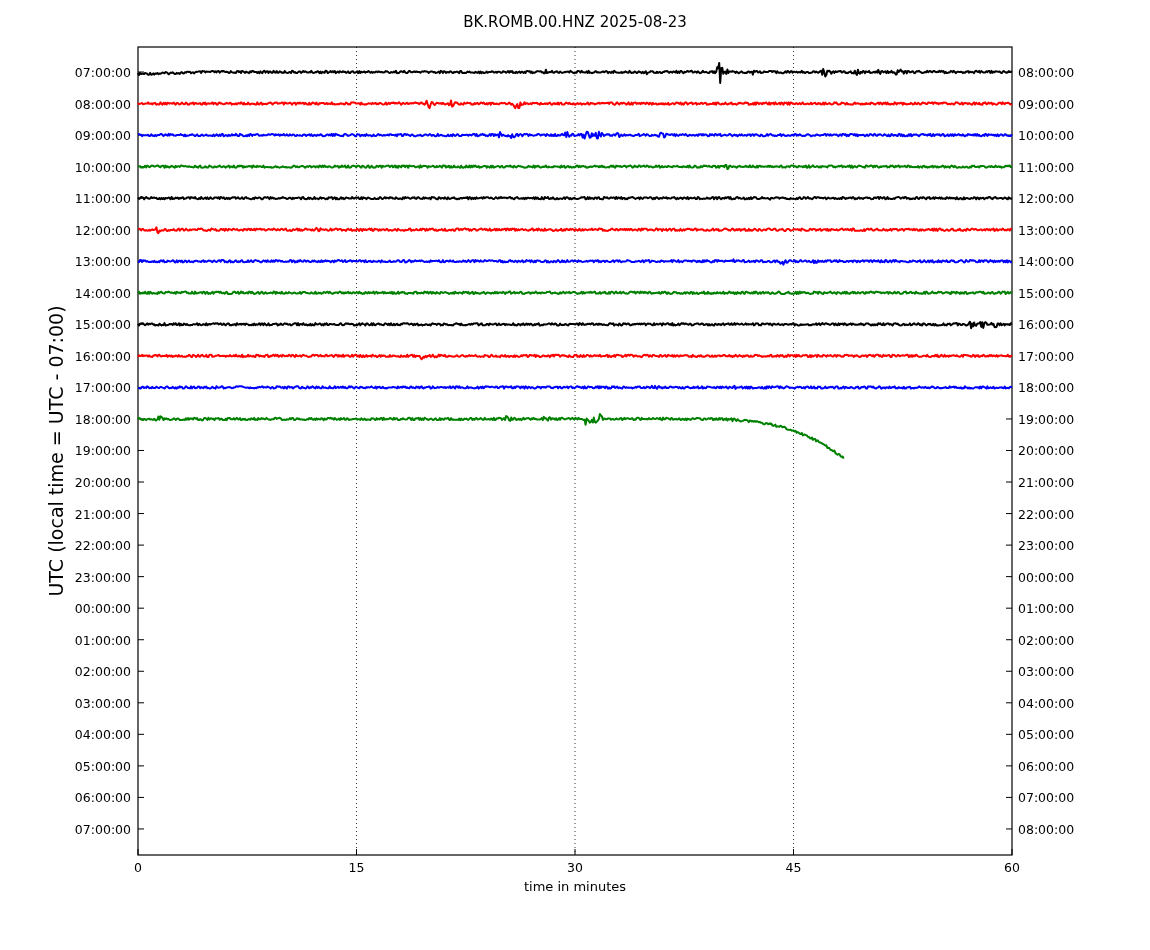 Image resolution: width=1150 pixels, height=950 pixels. What do you see at coordinates (356, 867) in the screenshot?
I see `tick-label: 15` at bounding box center [356, 867].